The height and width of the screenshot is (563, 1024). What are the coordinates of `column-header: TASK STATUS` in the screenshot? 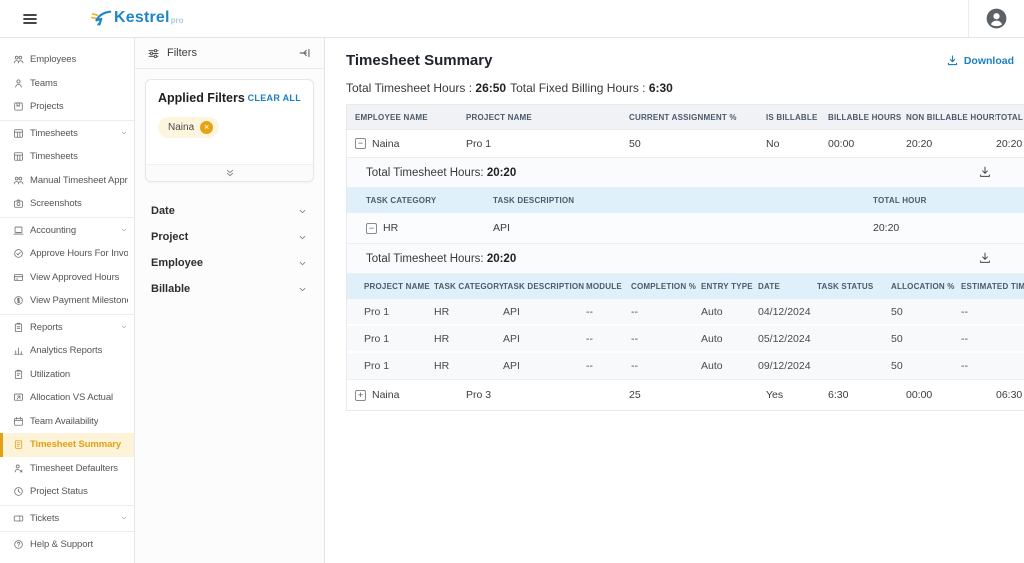 It's located at (845, 286).